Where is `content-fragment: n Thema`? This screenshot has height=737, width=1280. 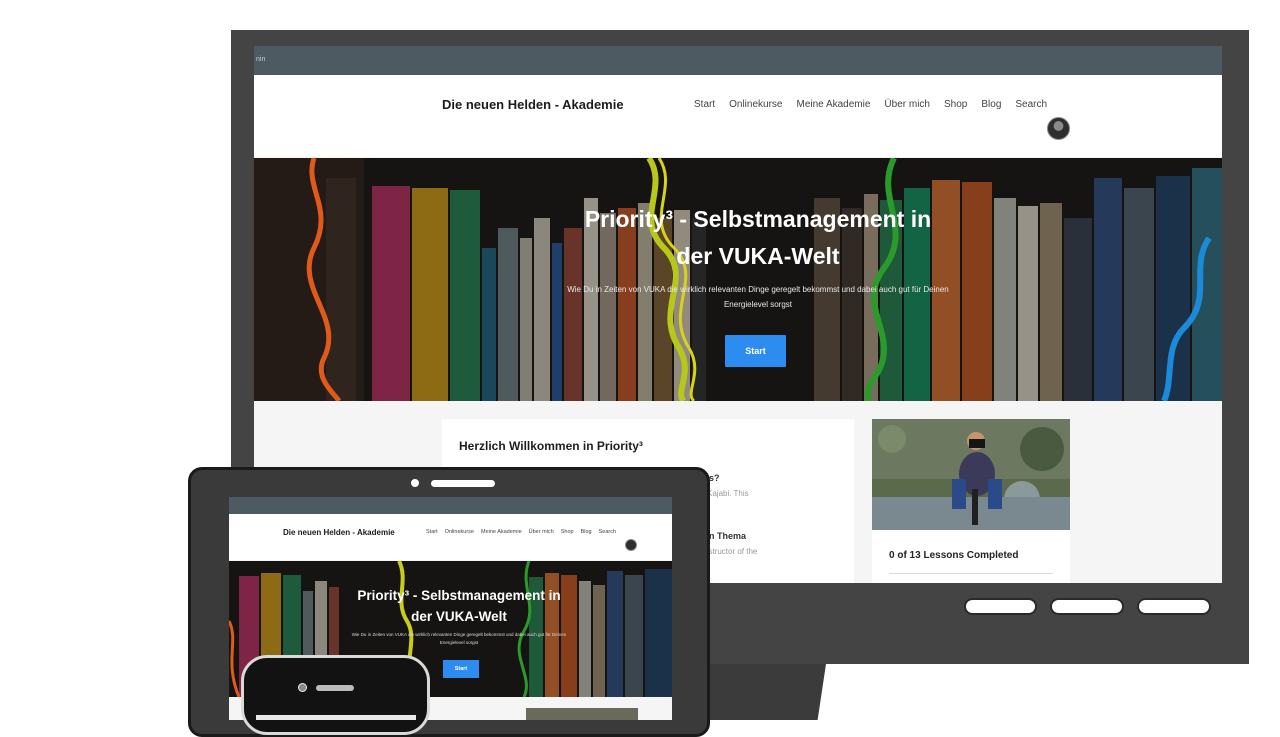
content-fragment: n Thema is located at coordinates (728, 536).